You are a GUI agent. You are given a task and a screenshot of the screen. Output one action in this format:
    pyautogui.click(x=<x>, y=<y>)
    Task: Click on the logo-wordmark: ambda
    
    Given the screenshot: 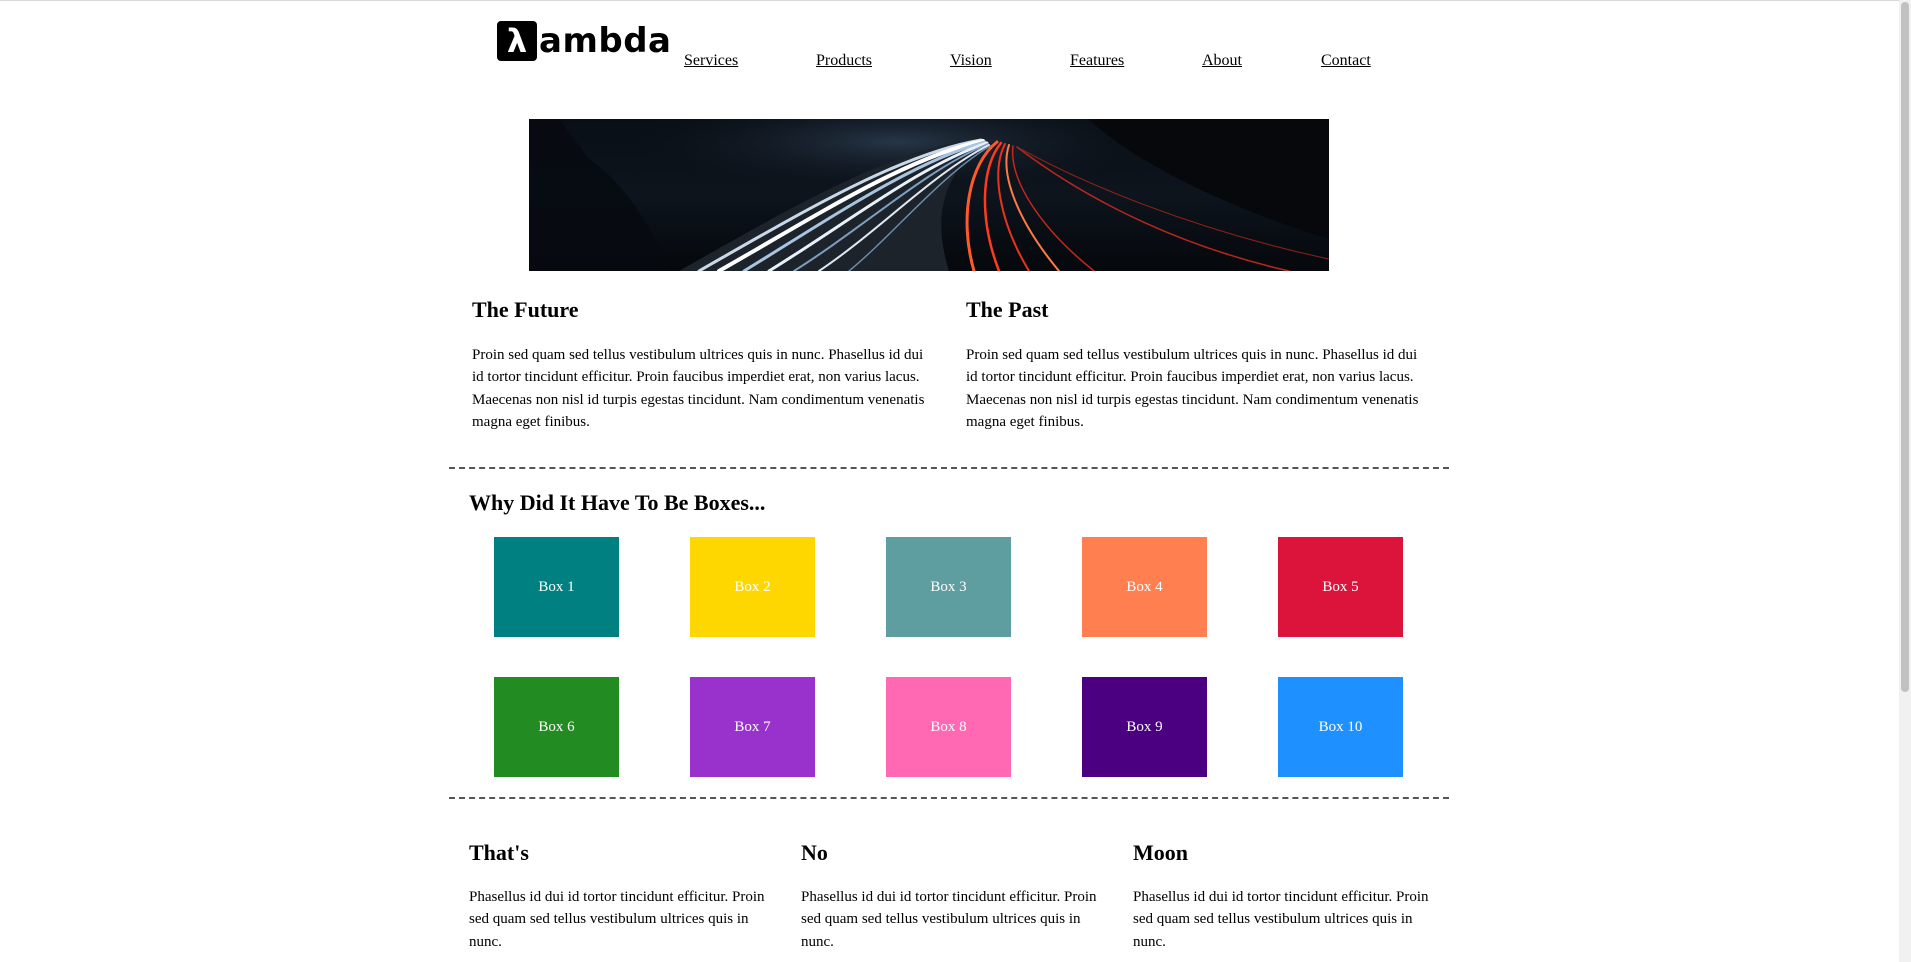 What is the action you would take?
    pyautogui.click(x=605, y=41)
    